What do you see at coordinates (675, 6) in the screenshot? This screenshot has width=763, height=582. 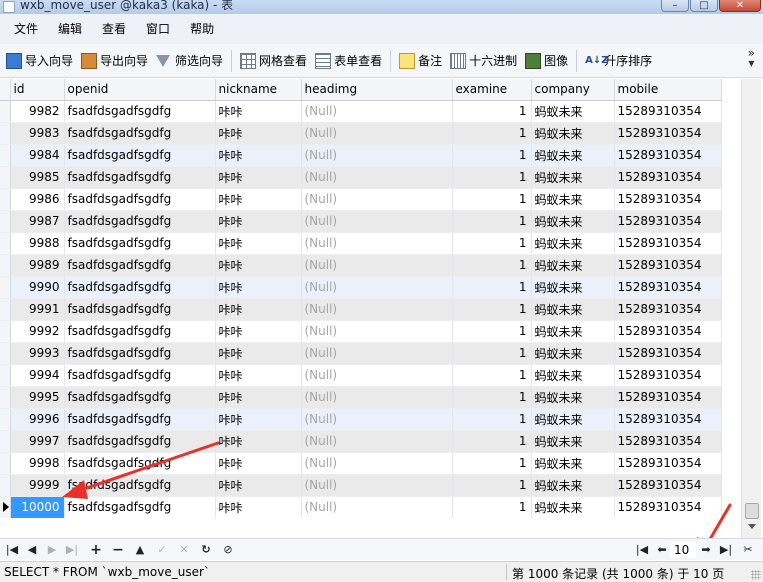 I see `minimize-button: –` at bounding box center [675, 6].